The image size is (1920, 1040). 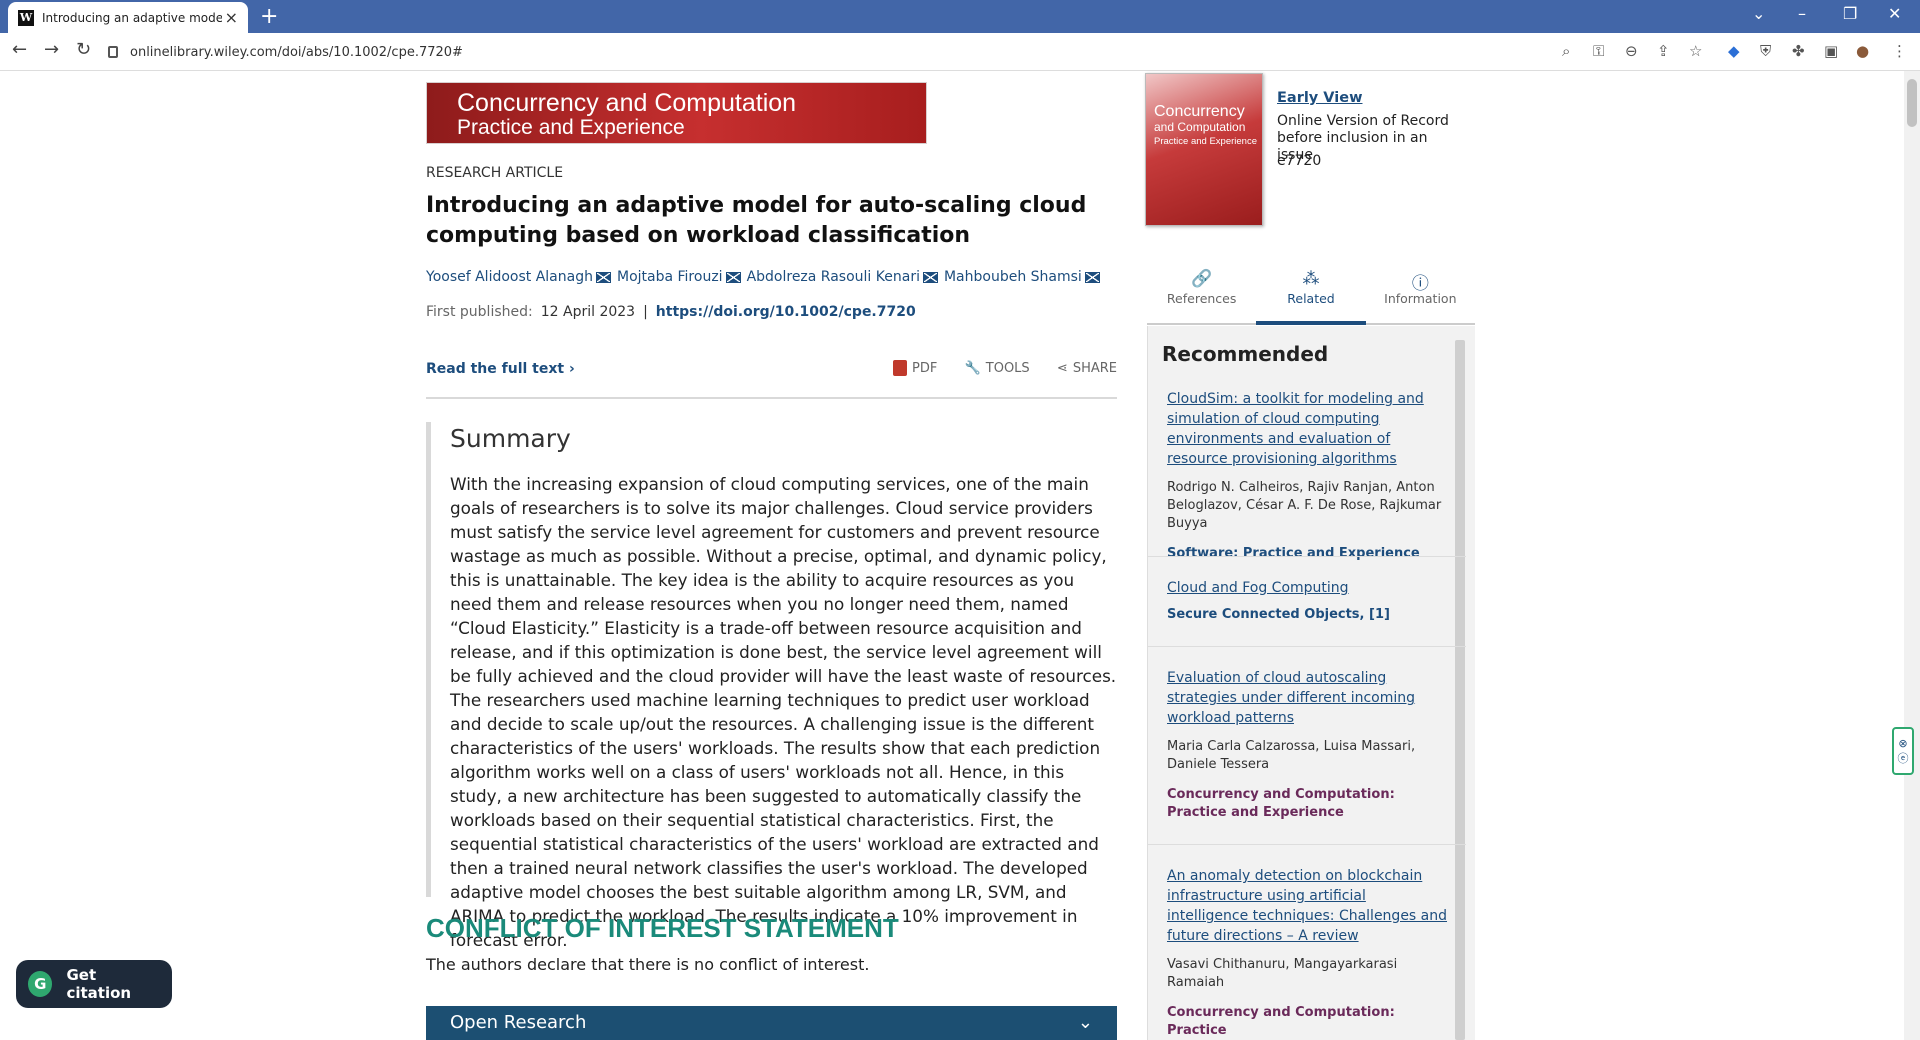 I want to click on article-actions: PDF 🔧 TOOLS ⋖ SHARE, so click(x=1005, y=368).